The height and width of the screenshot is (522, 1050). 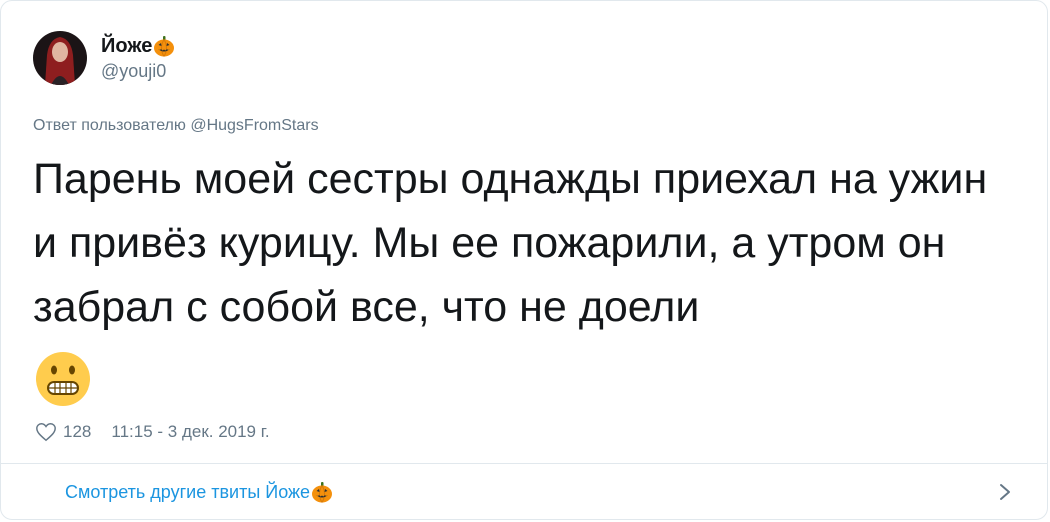 I want to click on display-name: Йоже, so click(x=126, y=46).